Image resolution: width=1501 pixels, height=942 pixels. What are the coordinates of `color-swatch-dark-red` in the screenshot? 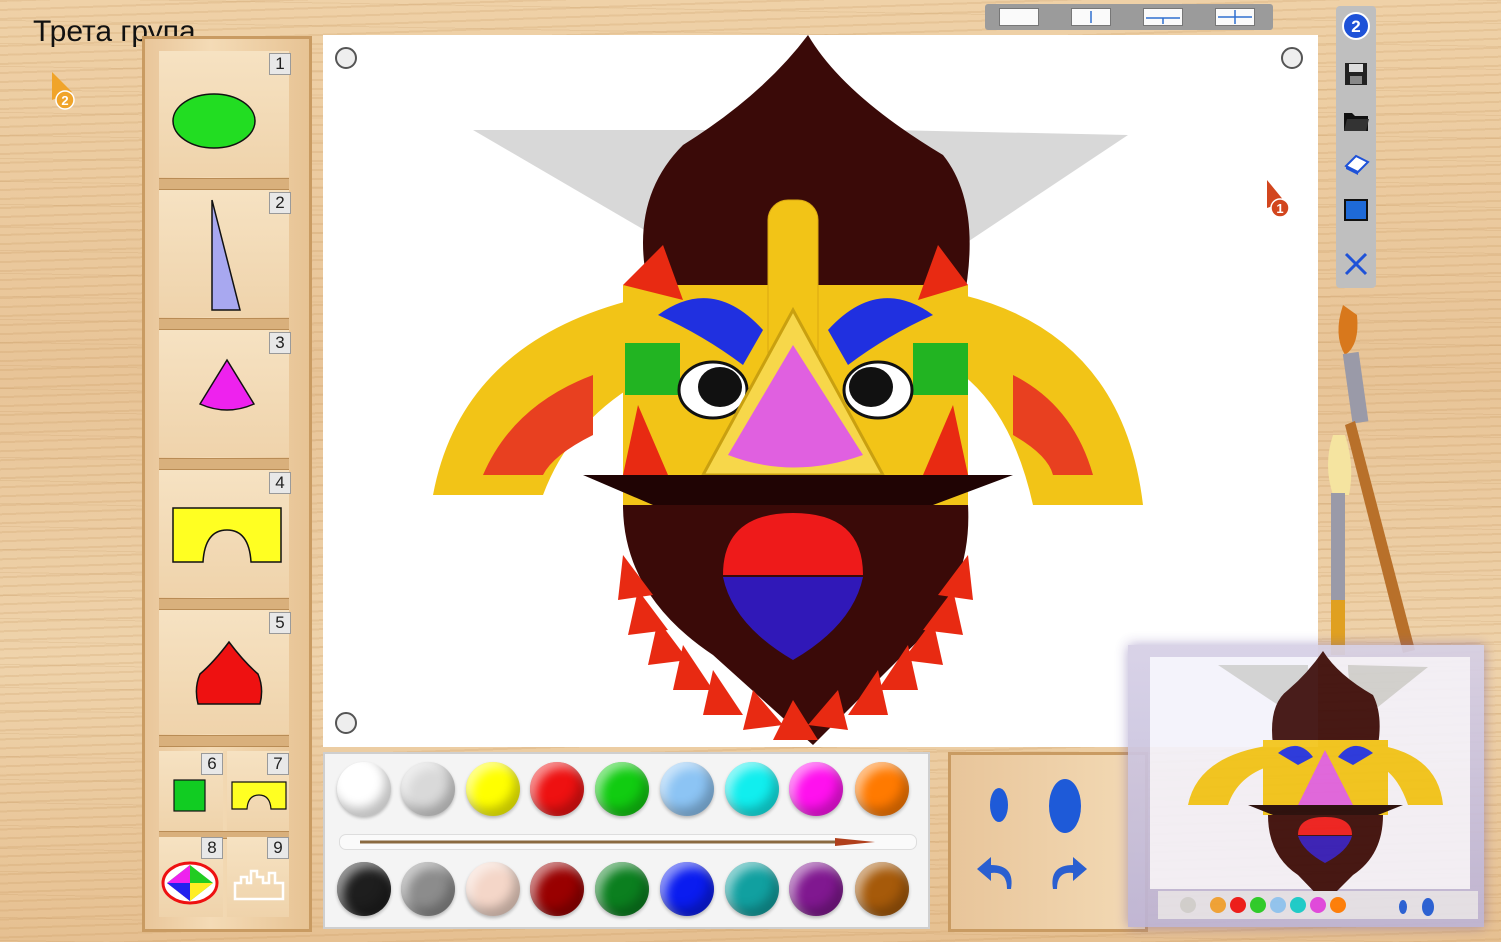 It's located at (557, 889).